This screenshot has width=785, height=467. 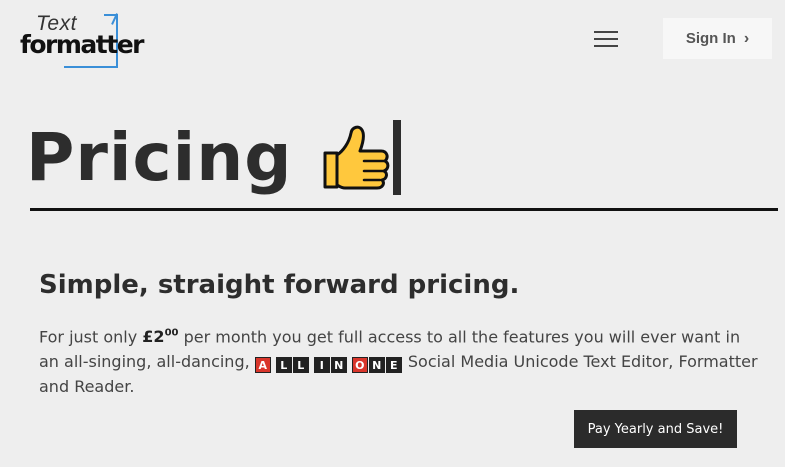 I want to click on tile-letter: A, so click(x=262, y=365).